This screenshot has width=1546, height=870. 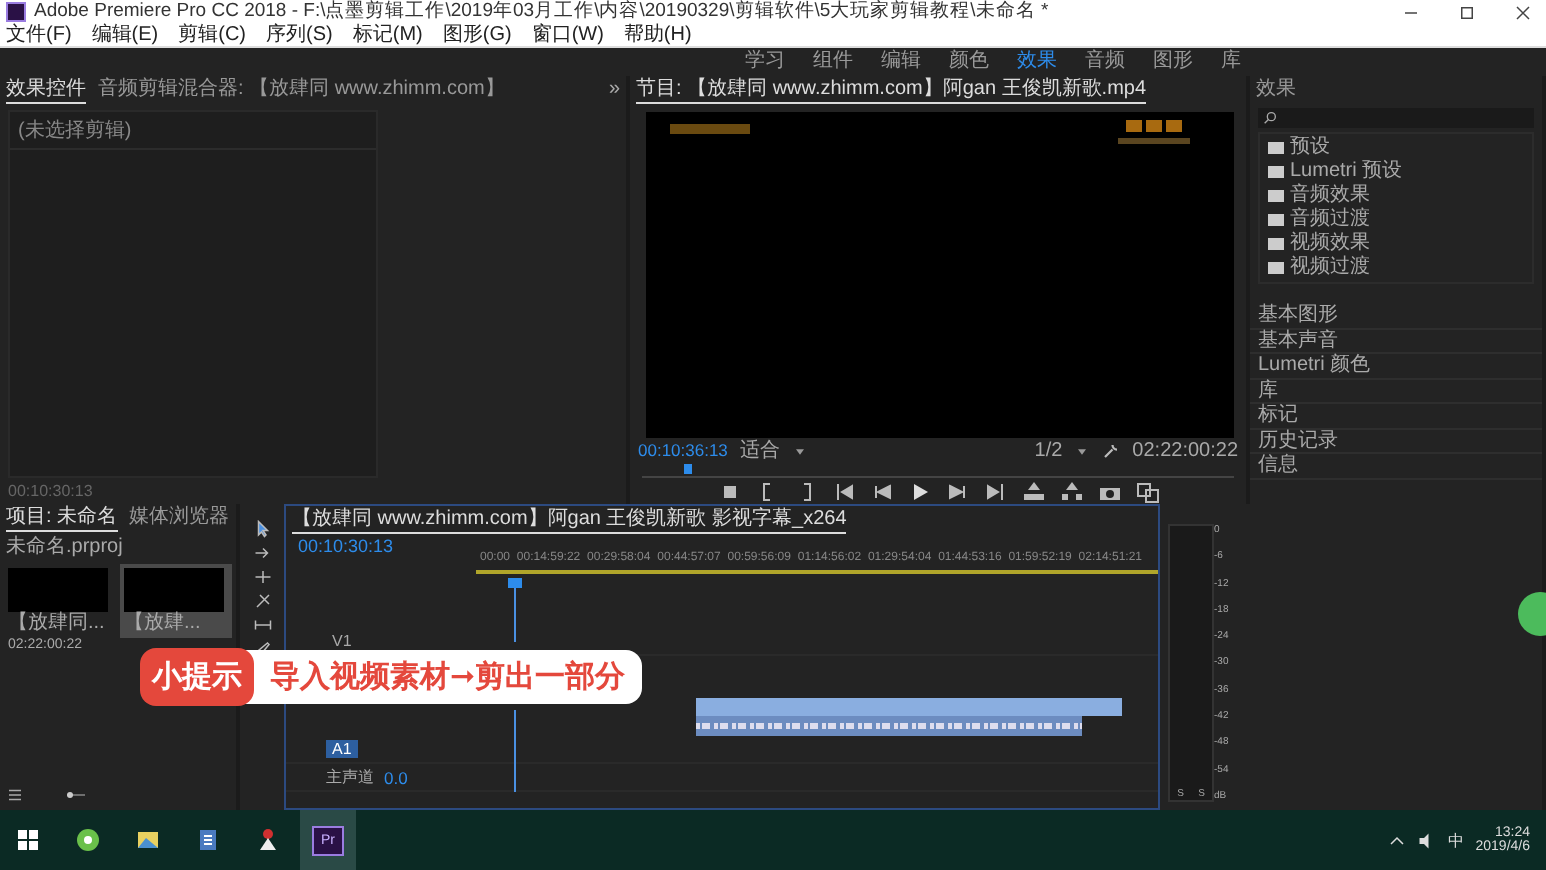 I want to click on workspace-tab: 音频, so click(x=1105, y=62).